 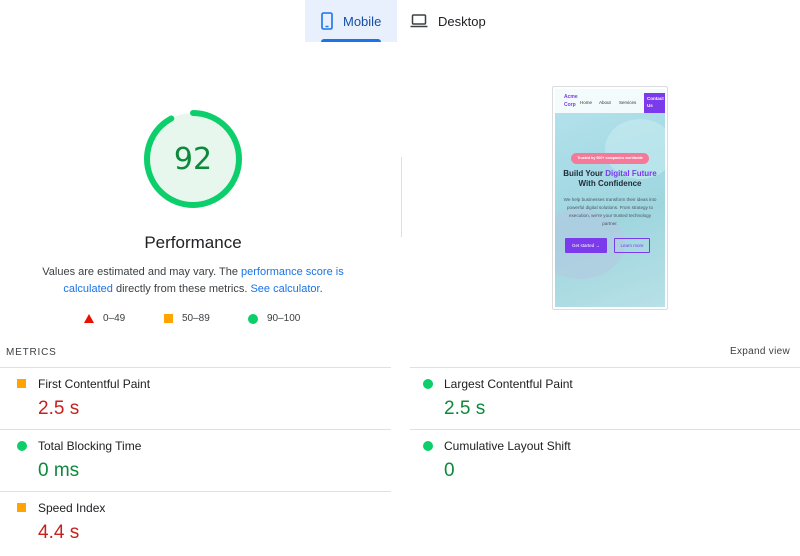 What do you see at coordinates (604, 398) in the screenshot?
I see `metric-largest-contentful-paint: Largest Contentful Paint 2.5 s` at bounding box center [604, 398].